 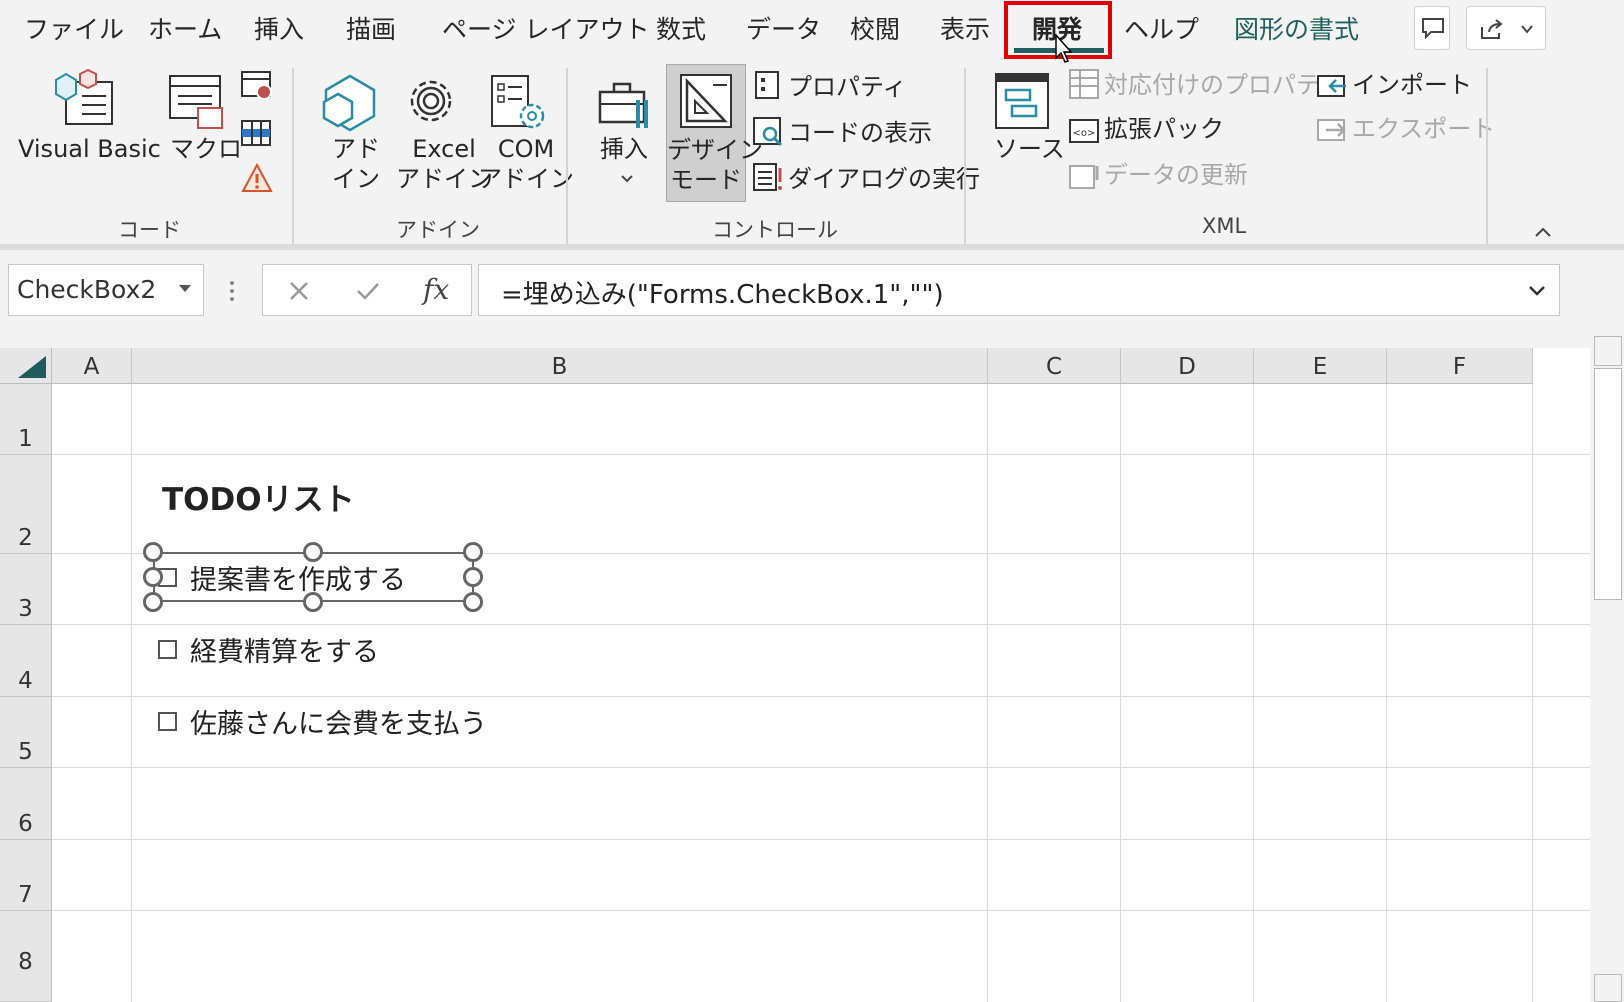 What do you see at coordinates (715, 150) in the screenshot?
I see `design-mode-label-1: デザイン` at bounding box center [715, 150].